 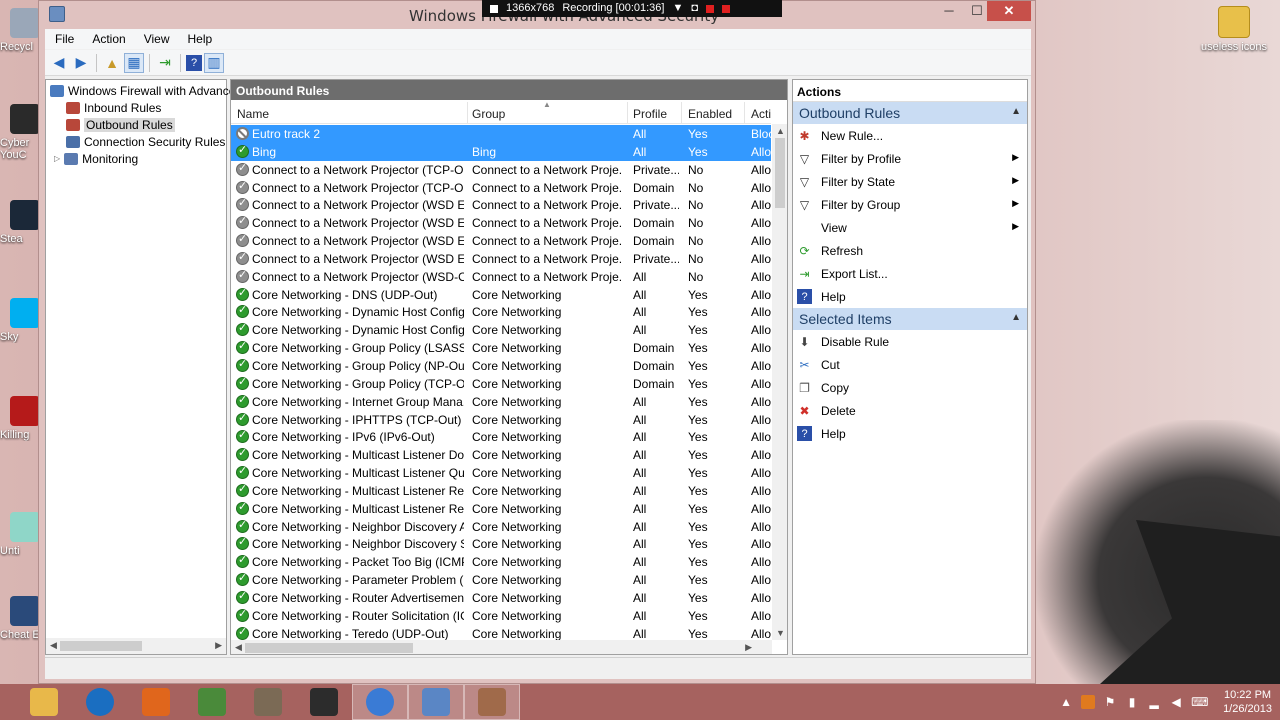 I want to click on volume-icon: ◀, so click(x=1176, y=702).